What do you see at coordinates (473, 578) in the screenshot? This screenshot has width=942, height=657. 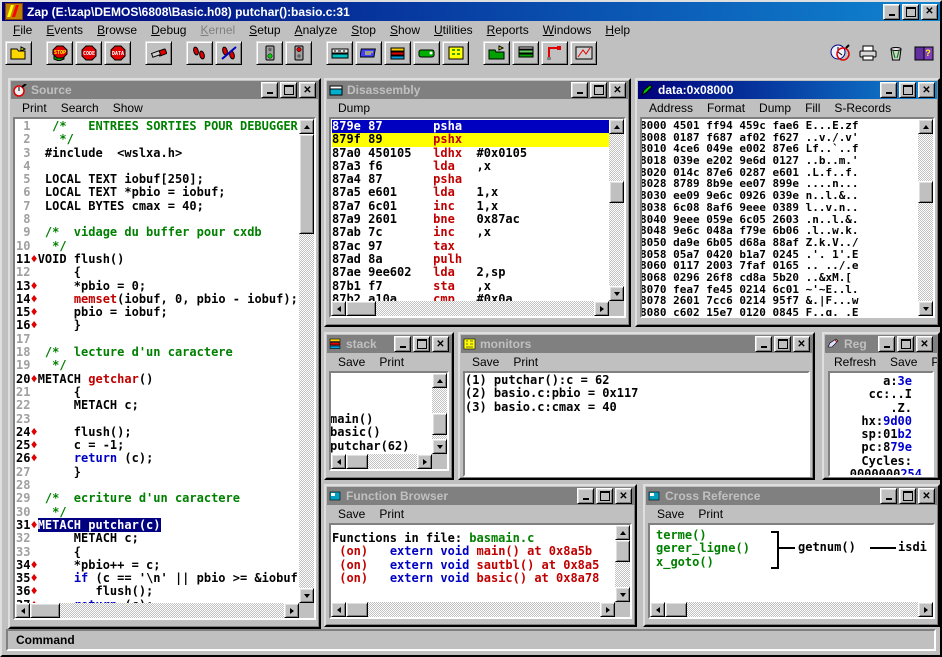 I see `function-browser-row: (on) extern void basic() at 0x8a78` at bounding box center [473, 578].